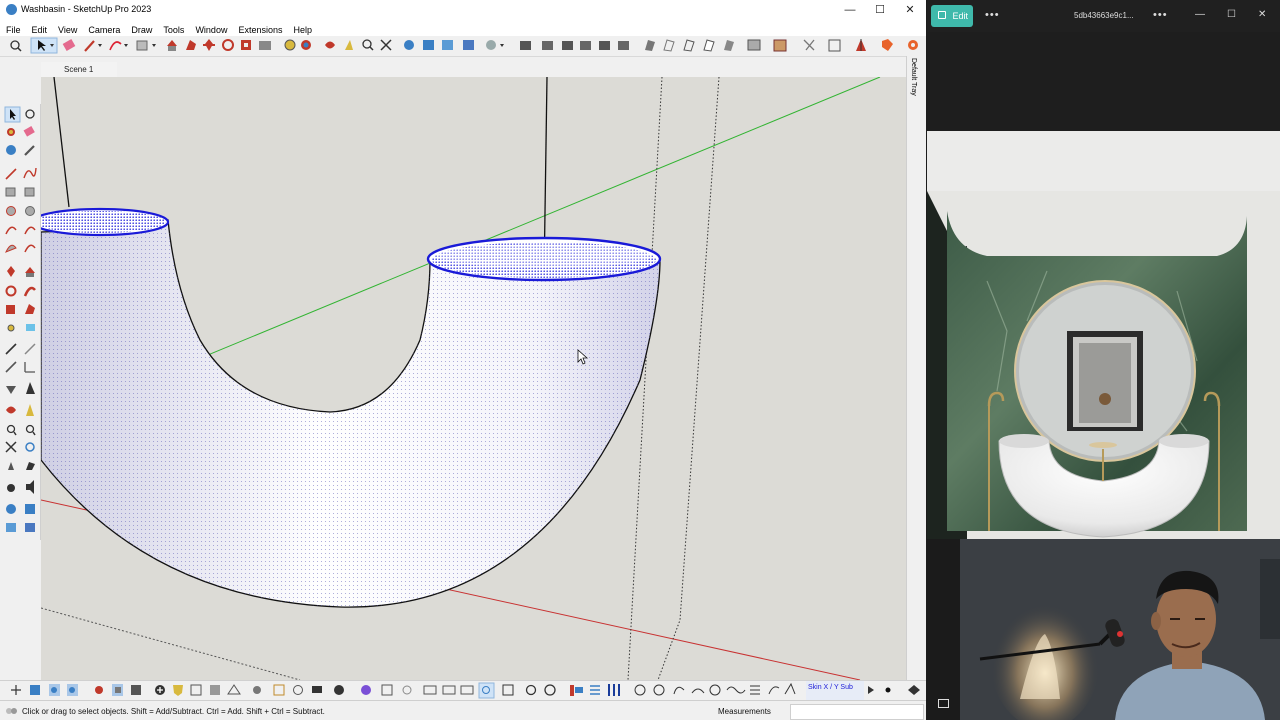 This screenshot has height=720, width=1280. What do you see at coordinates (914, 690) in the screenshot?
I see `pan-arrows-icon` at bounding box center [914, 690].